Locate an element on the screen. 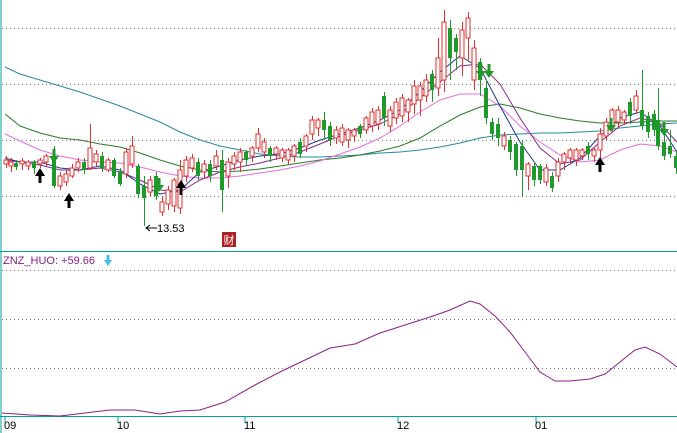  x-tick-label: 09 is located at coordinates (10, 426).